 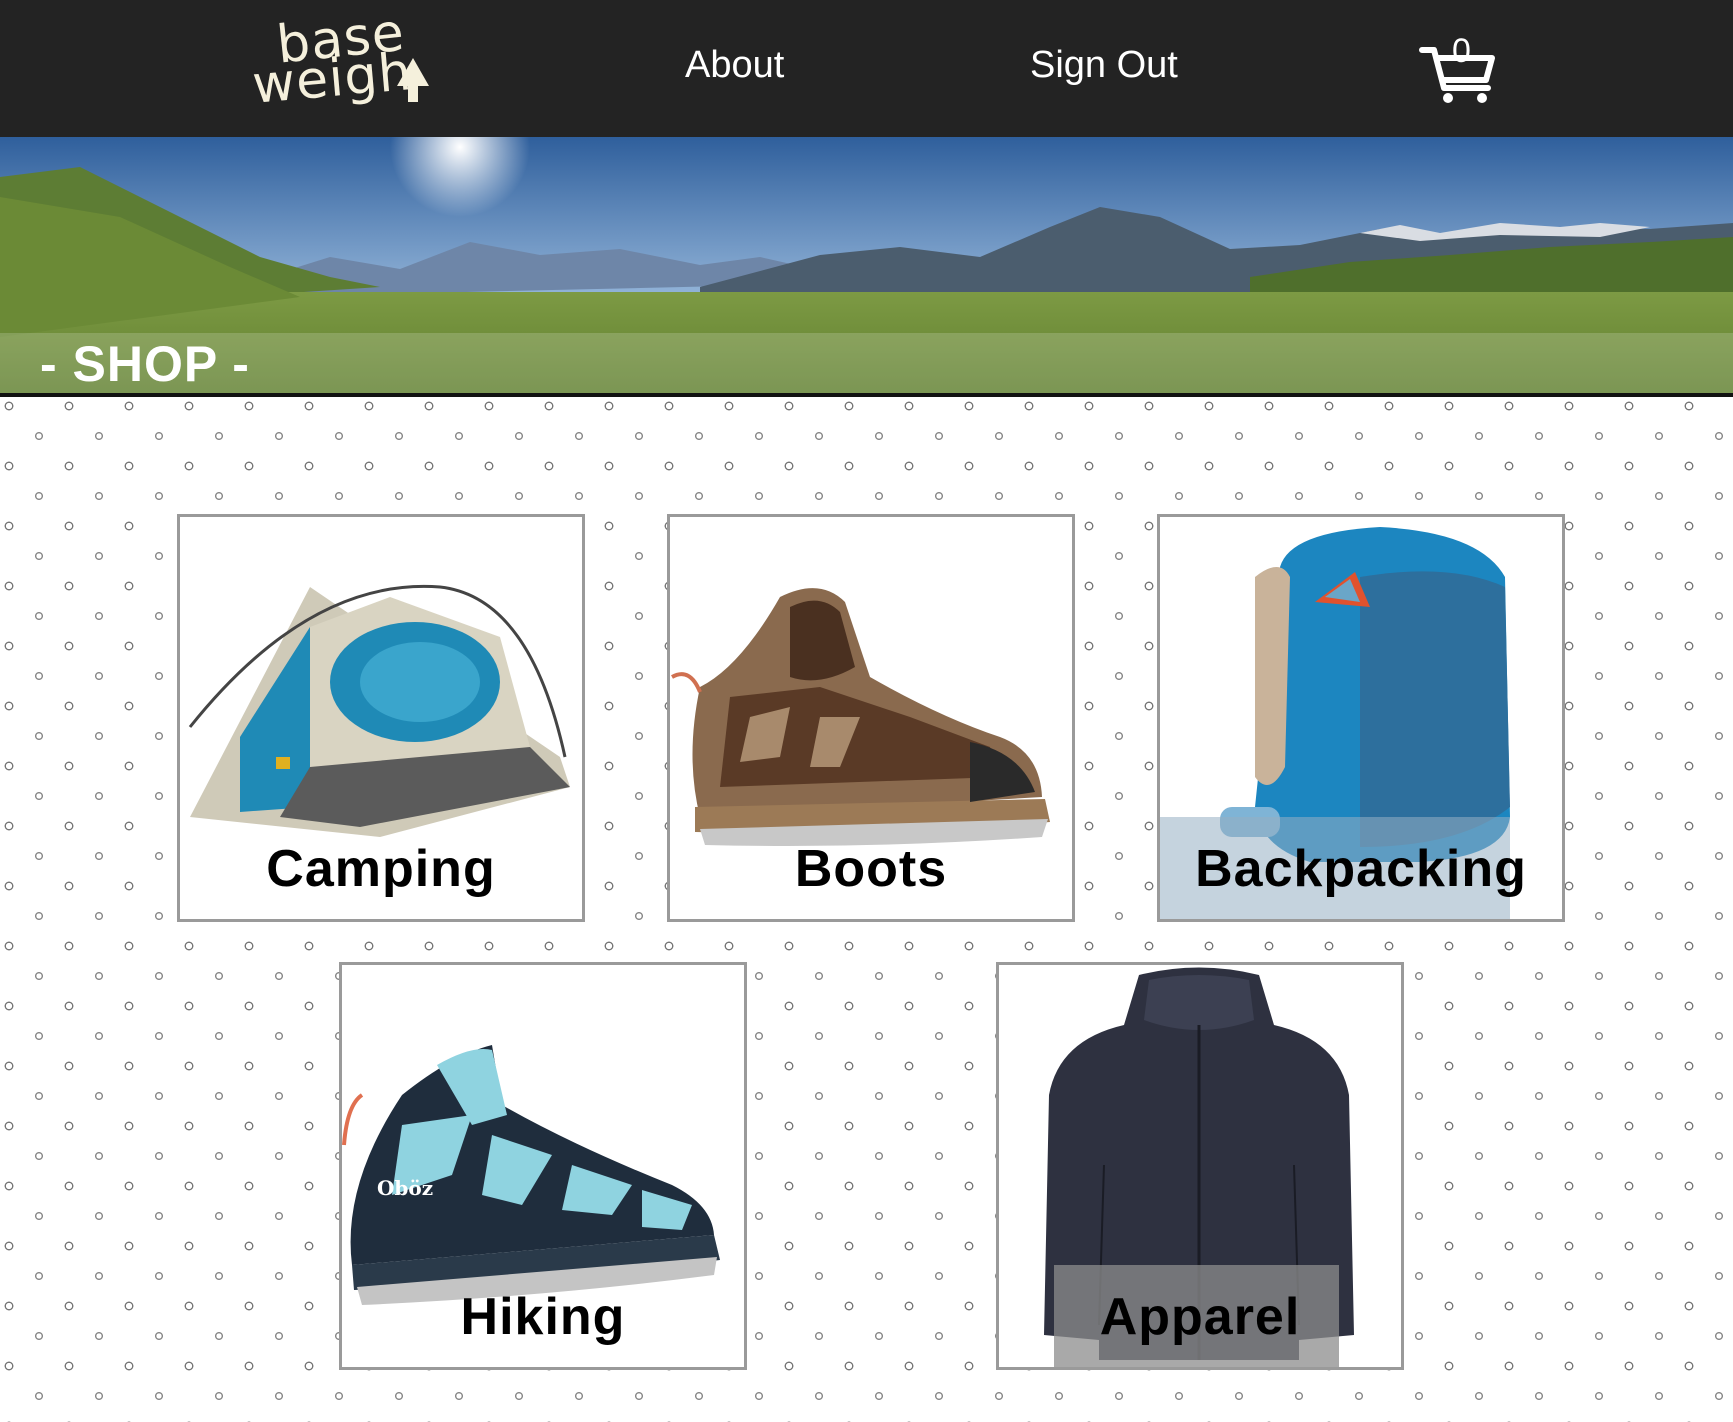 I want to click on category-card-camping: Camping, so click(x=381, y=718).